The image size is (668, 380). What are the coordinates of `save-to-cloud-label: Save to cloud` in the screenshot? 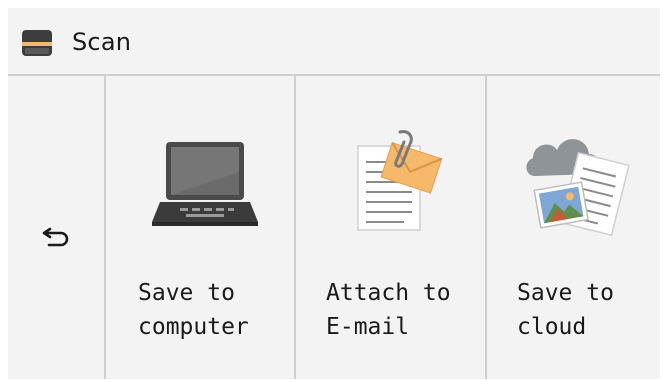 It's located at (565, 310).